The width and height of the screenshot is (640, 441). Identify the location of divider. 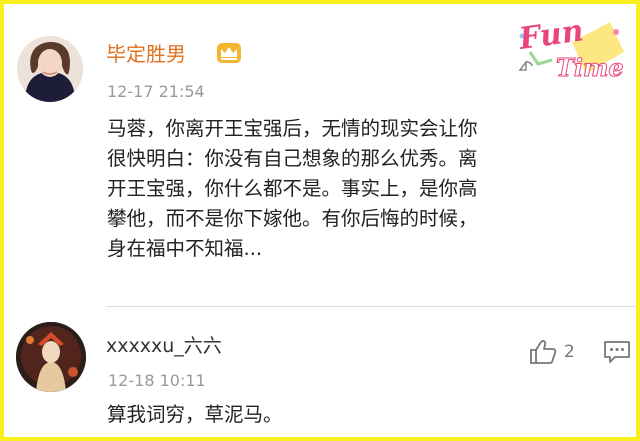
(371, 306).